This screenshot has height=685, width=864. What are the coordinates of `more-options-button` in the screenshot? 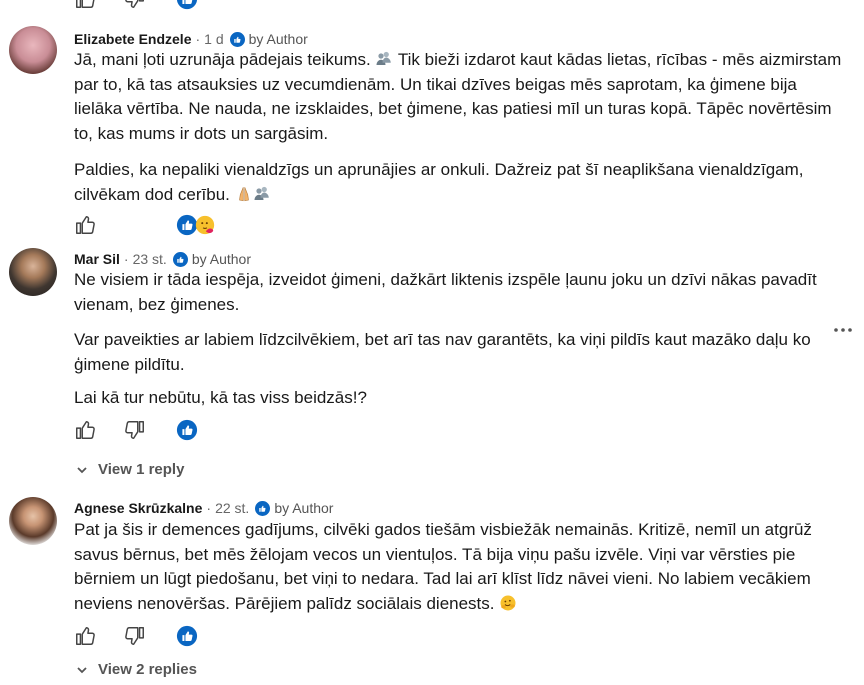 It's located at (843, 330).